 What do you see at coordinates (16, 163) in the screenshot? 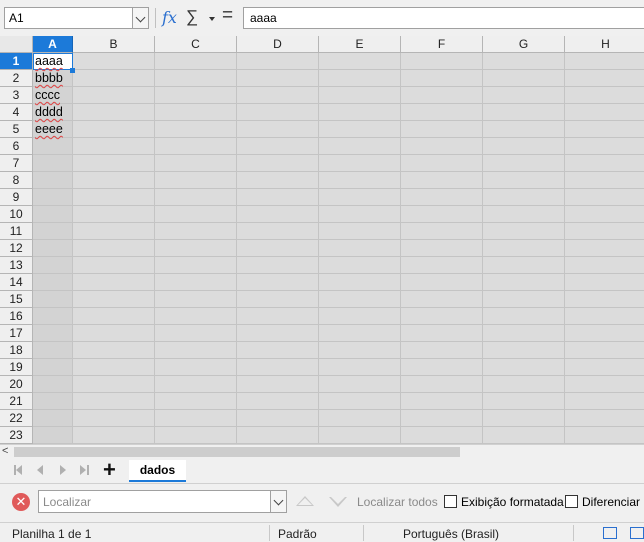
I see `row-header-7: 7` at bounding box center [16, 163].